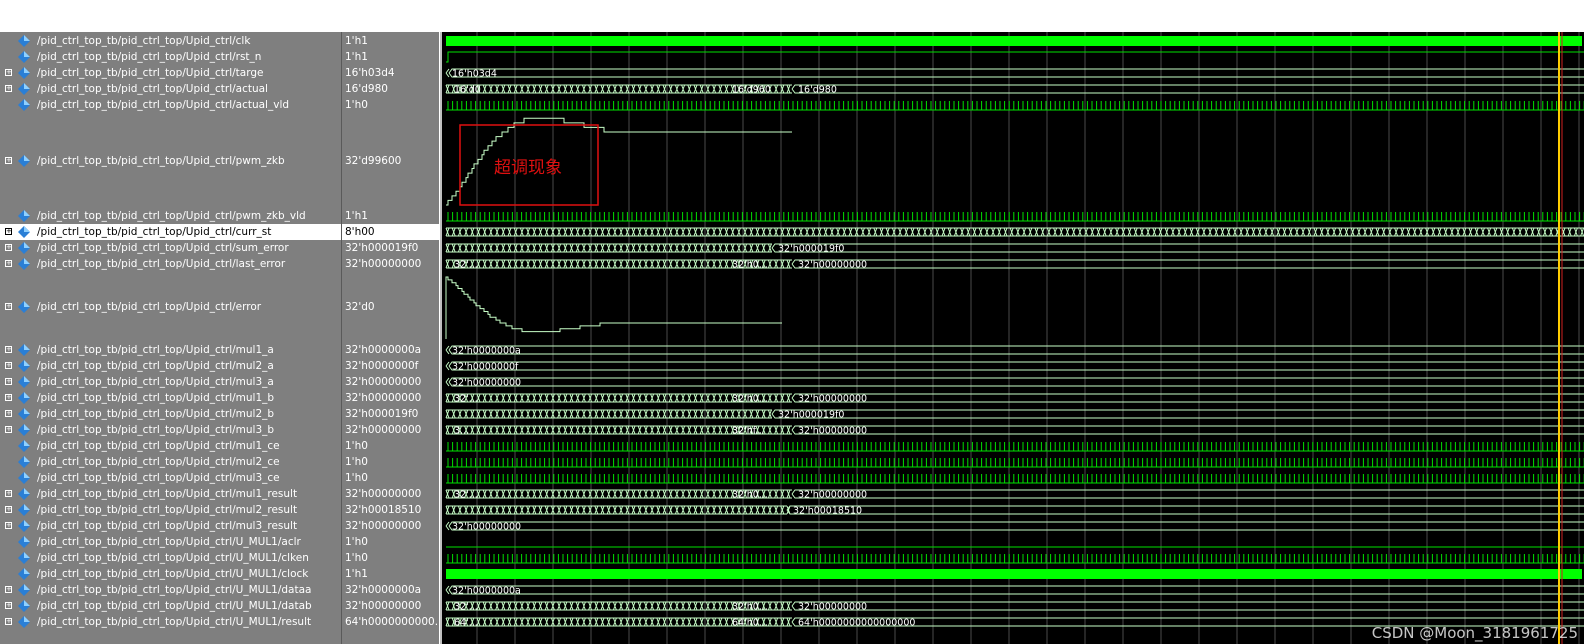 The height and width of the screenshot is (644, 1584). What do you see at coordinates (528, 168) in the screenshot?
I see `annotation-text: 超调现象` at bounding box center [528, 168].